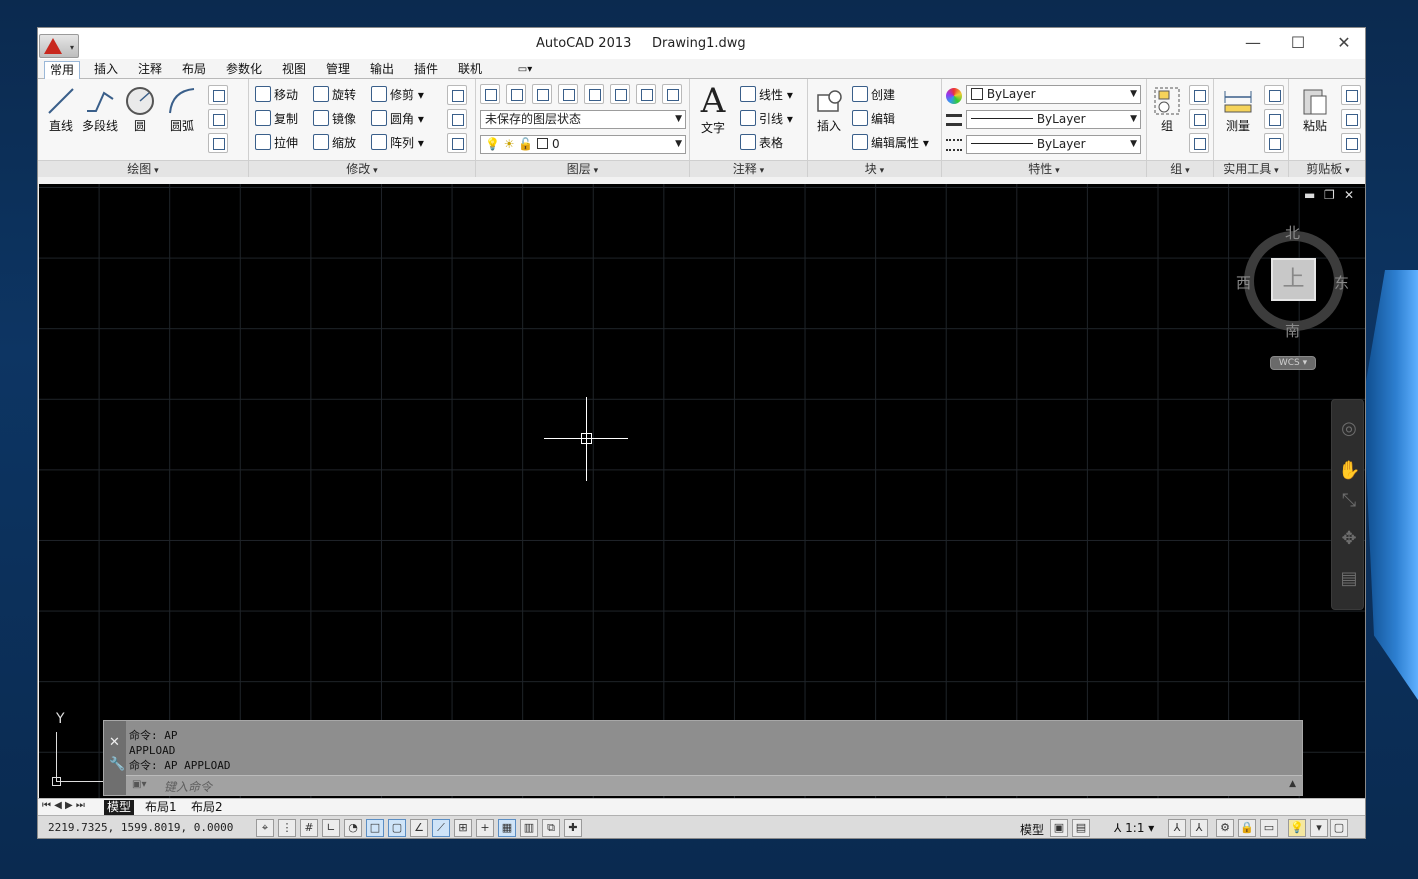 The width and height of the screenshot is (1418, 879). What do you see at coordinates (244, 70) in the screenshot?
I see `tab-parametric: 参数化` at bounding box center [244, 70].